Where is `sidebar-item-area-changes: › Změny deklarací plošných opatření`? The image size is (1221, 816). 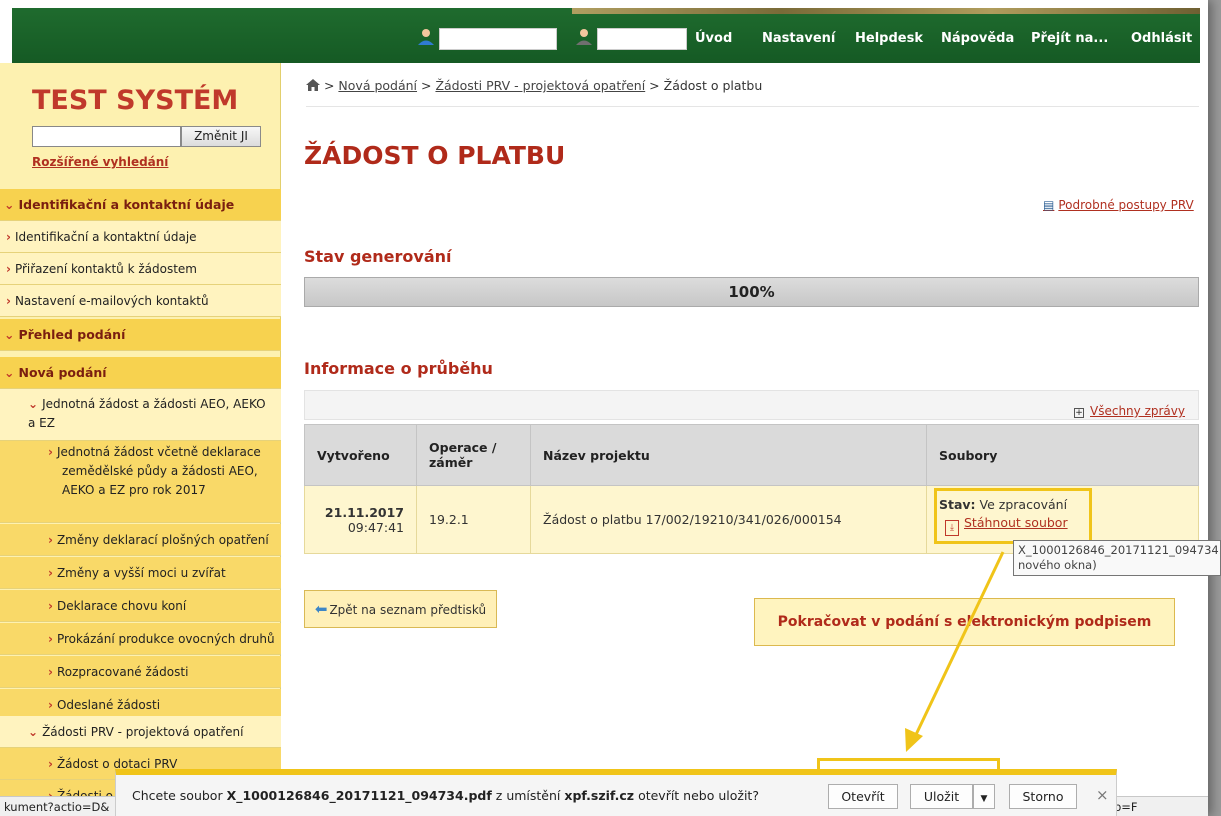
sidebar-item-area-changes: › Změny deklarací plošných opatření is located at coordinates (140, 540).